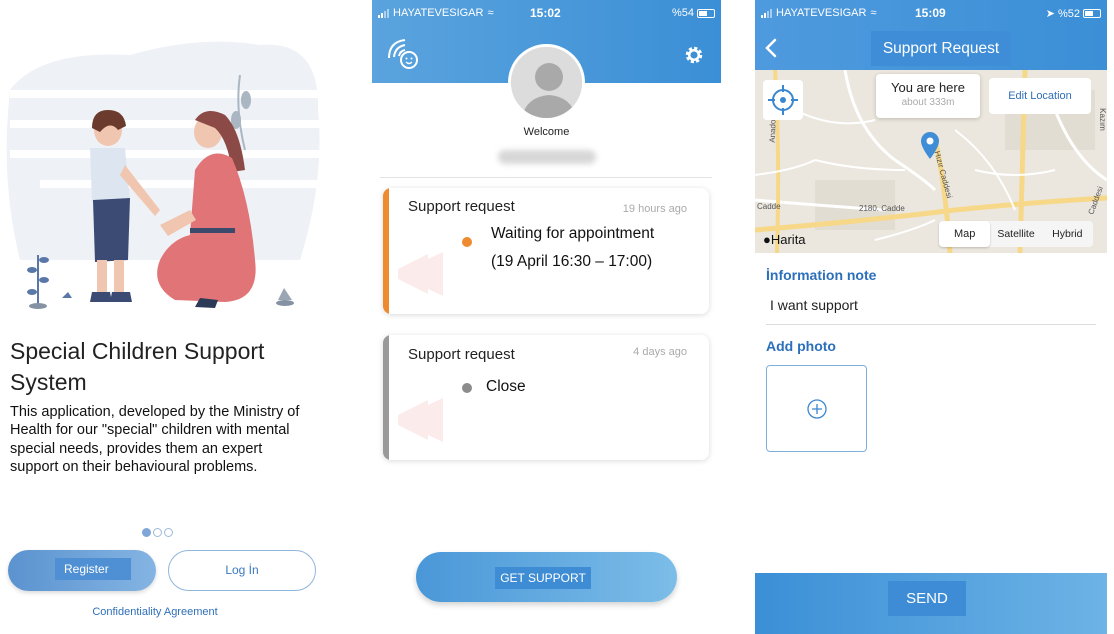  Describe the element at coordinates (821, 275) in the screenshot. I see `information-note-label: İnformation note` at that location.